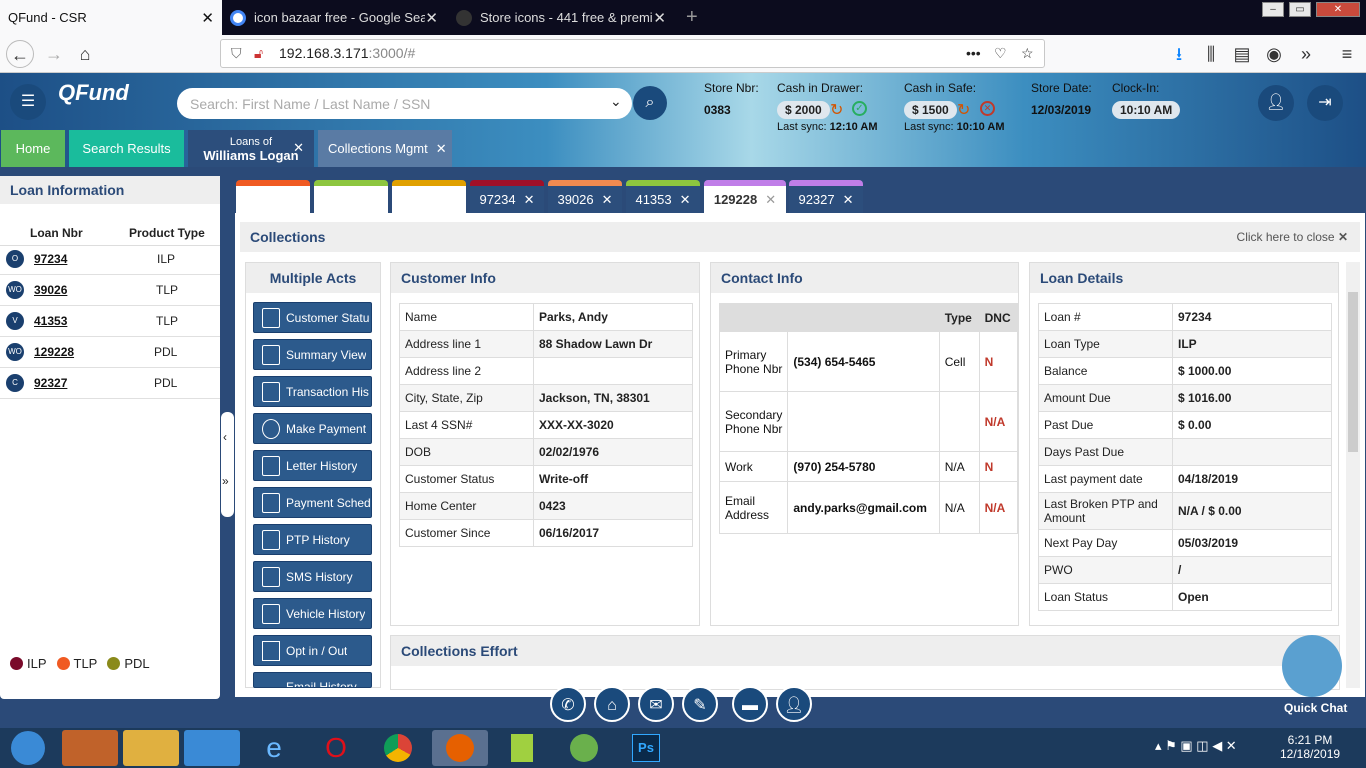 The width and height of the screenshot is (1366, 768). I want to click on tab-collections-mgmt: Collections Mgmt ✕, so click(385, 148).